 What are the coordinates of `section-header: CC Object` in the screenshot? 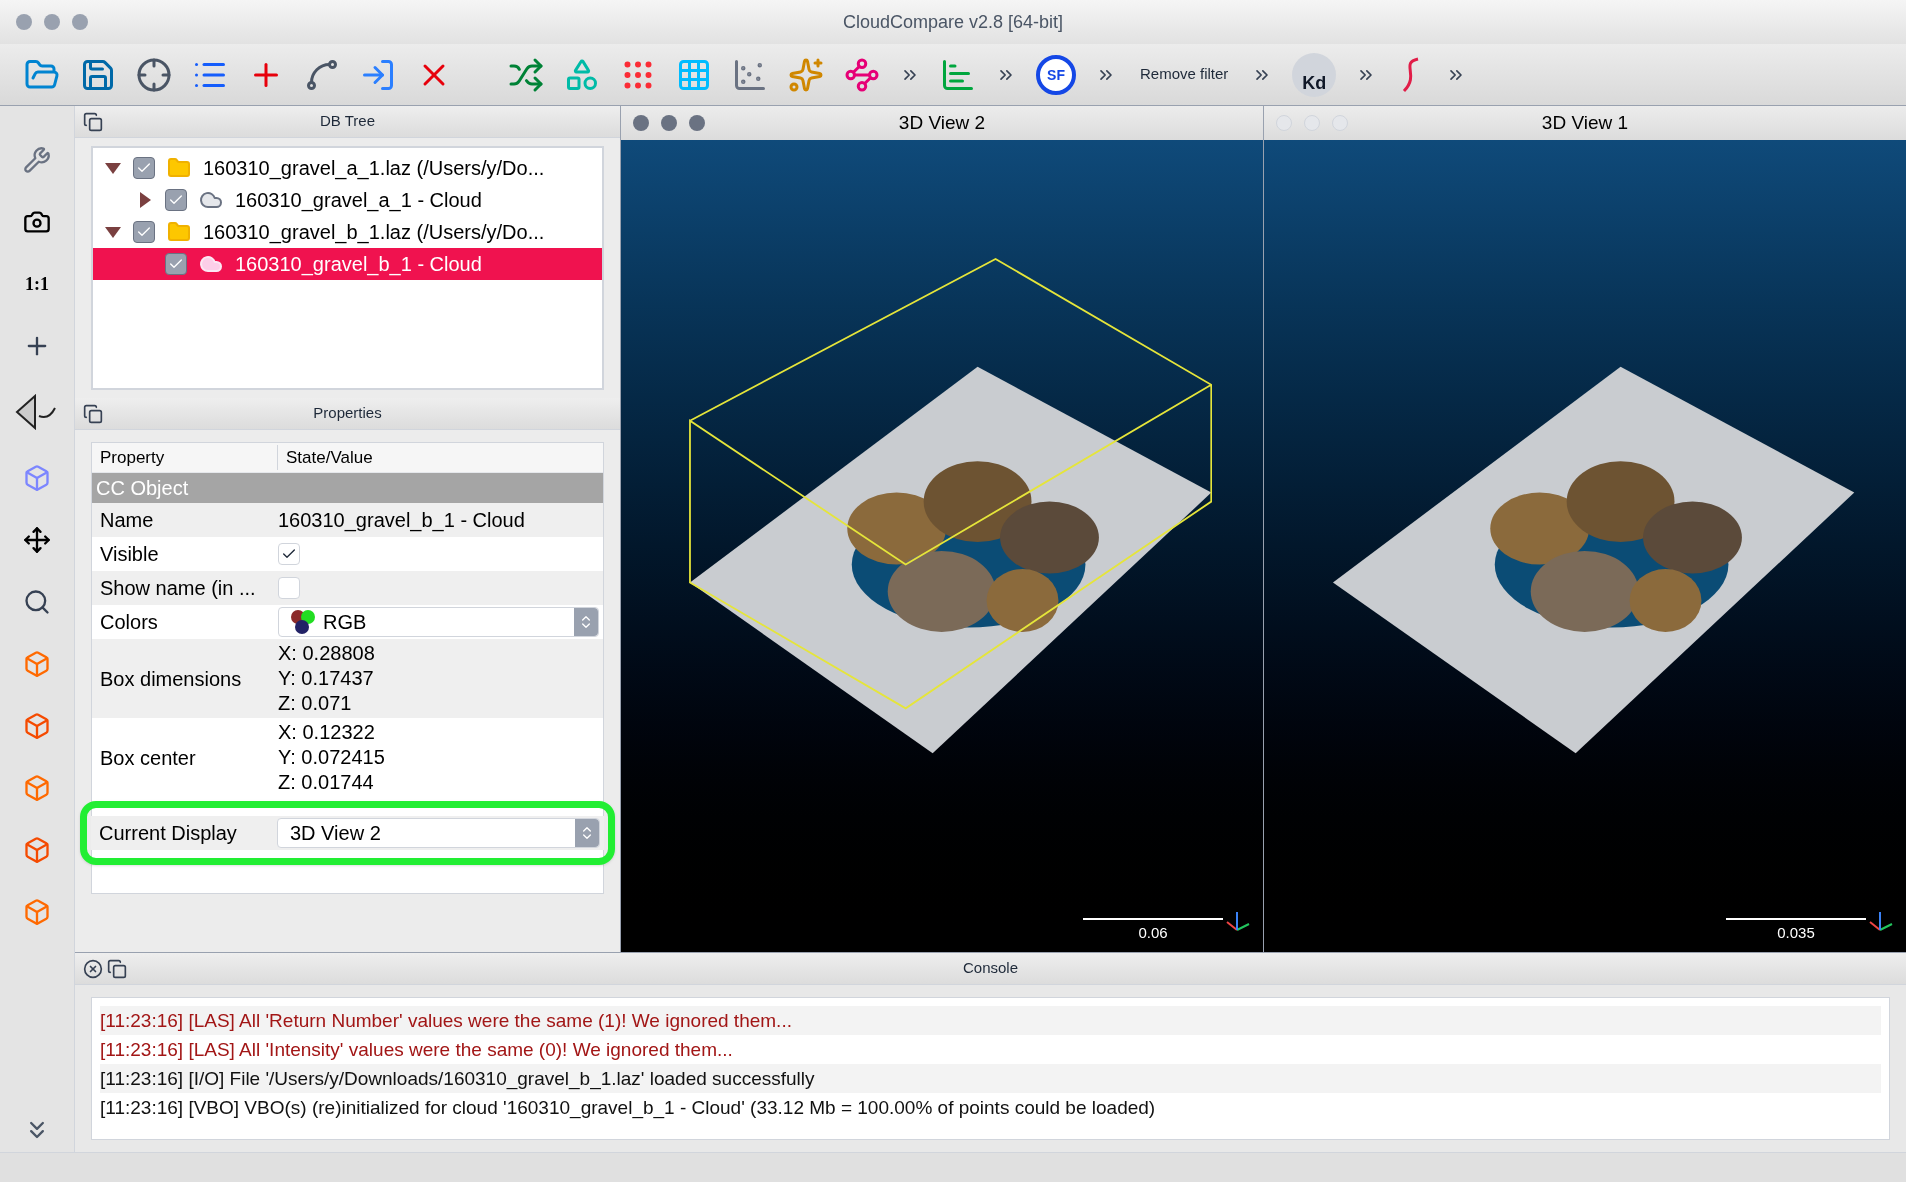 It's located at (347, 488).